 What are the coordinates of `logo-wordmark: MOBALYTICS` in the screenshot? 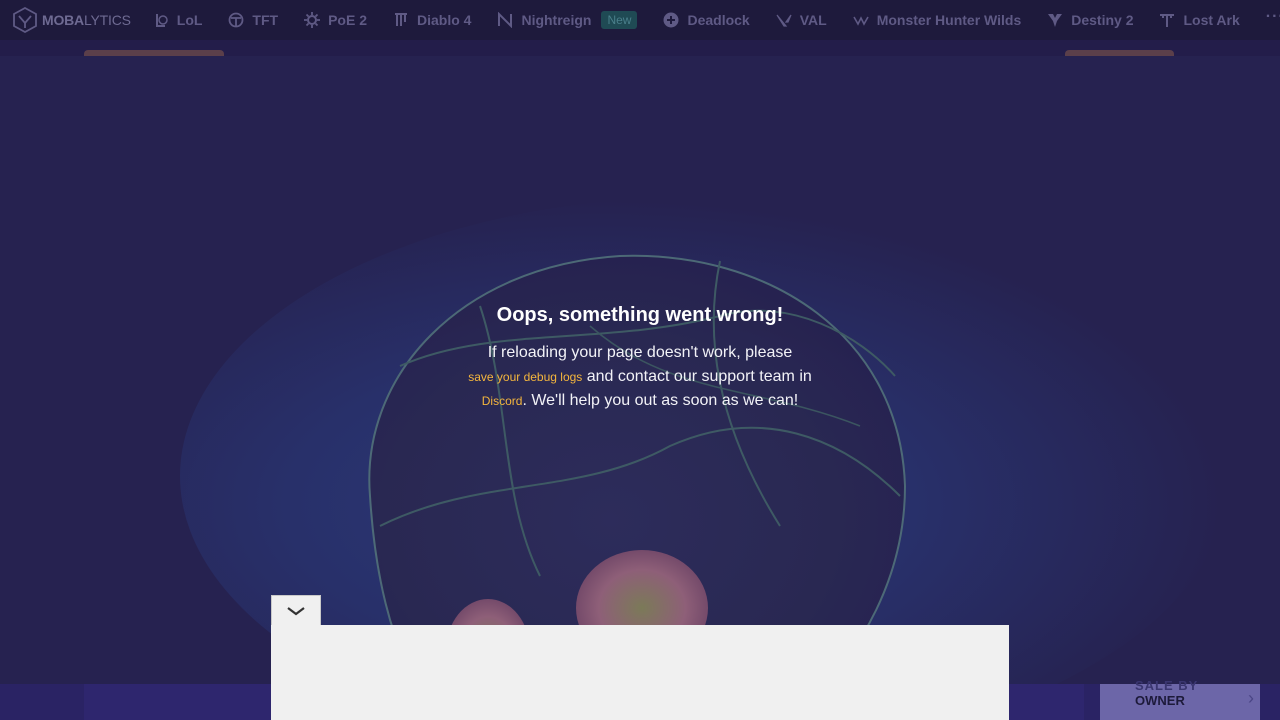 It's located at (86, 20).